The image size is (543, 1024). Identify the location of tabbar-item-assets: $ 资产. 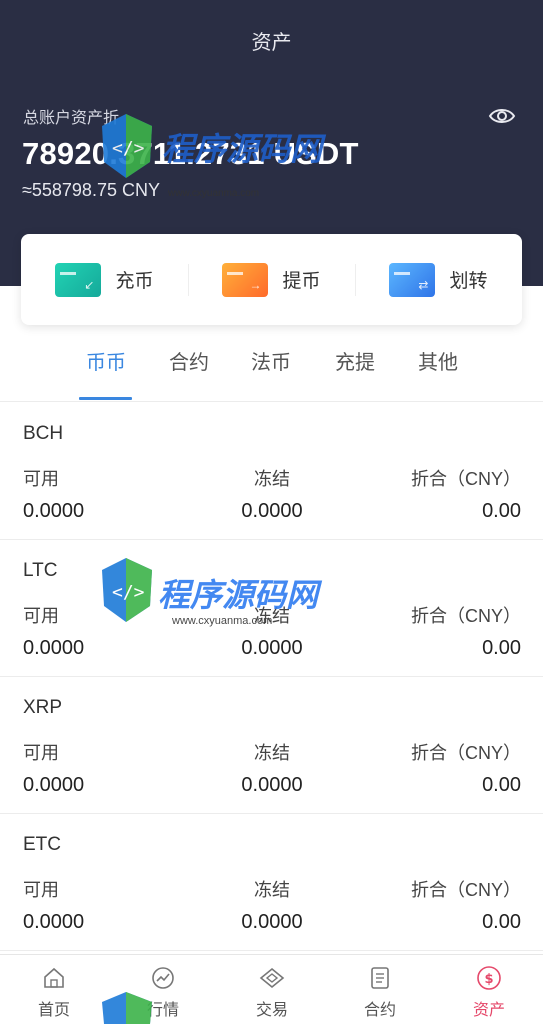
(489, 992).